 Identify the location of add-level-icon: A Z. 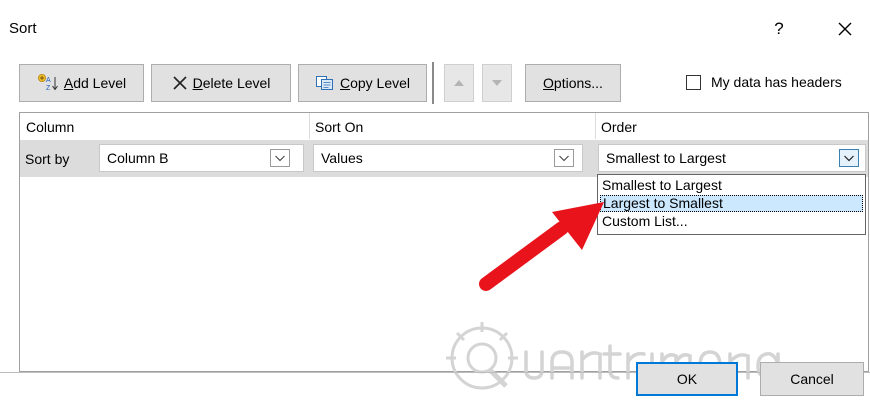
(47, 83).